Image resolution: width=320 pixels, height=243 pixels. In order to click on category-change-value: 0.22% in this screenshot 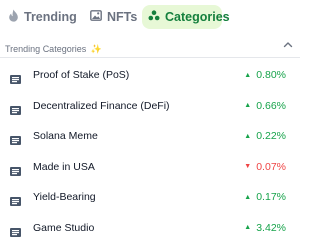, I will do `click(271, 136)`.